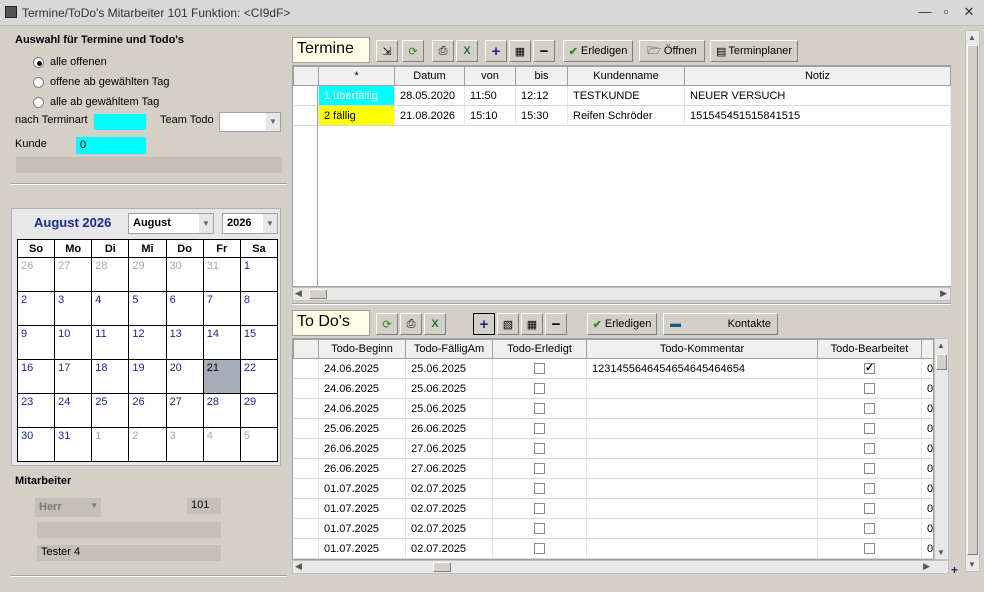 This screenshot has width=984, height=592. Describe the element at coordinates (362, 448) in the screenshot. I see `cell-beginn: 26.06.2025` at that location.